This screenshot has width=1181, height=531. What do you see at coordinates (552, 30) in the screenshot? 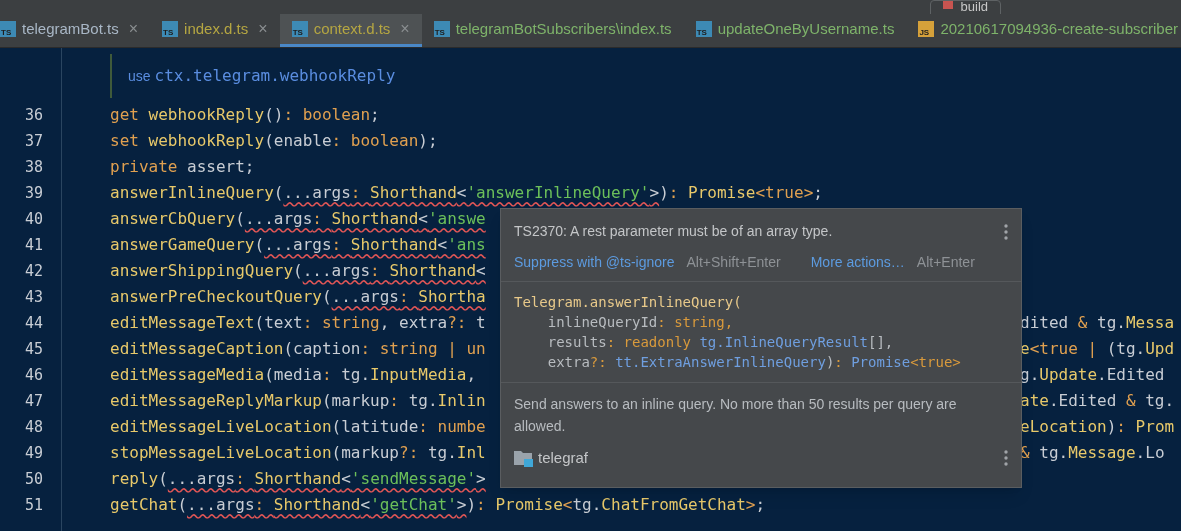
I see `editor-tab: TS telegramBotSubscribers\index.ts` at bounding box center [552, 30].